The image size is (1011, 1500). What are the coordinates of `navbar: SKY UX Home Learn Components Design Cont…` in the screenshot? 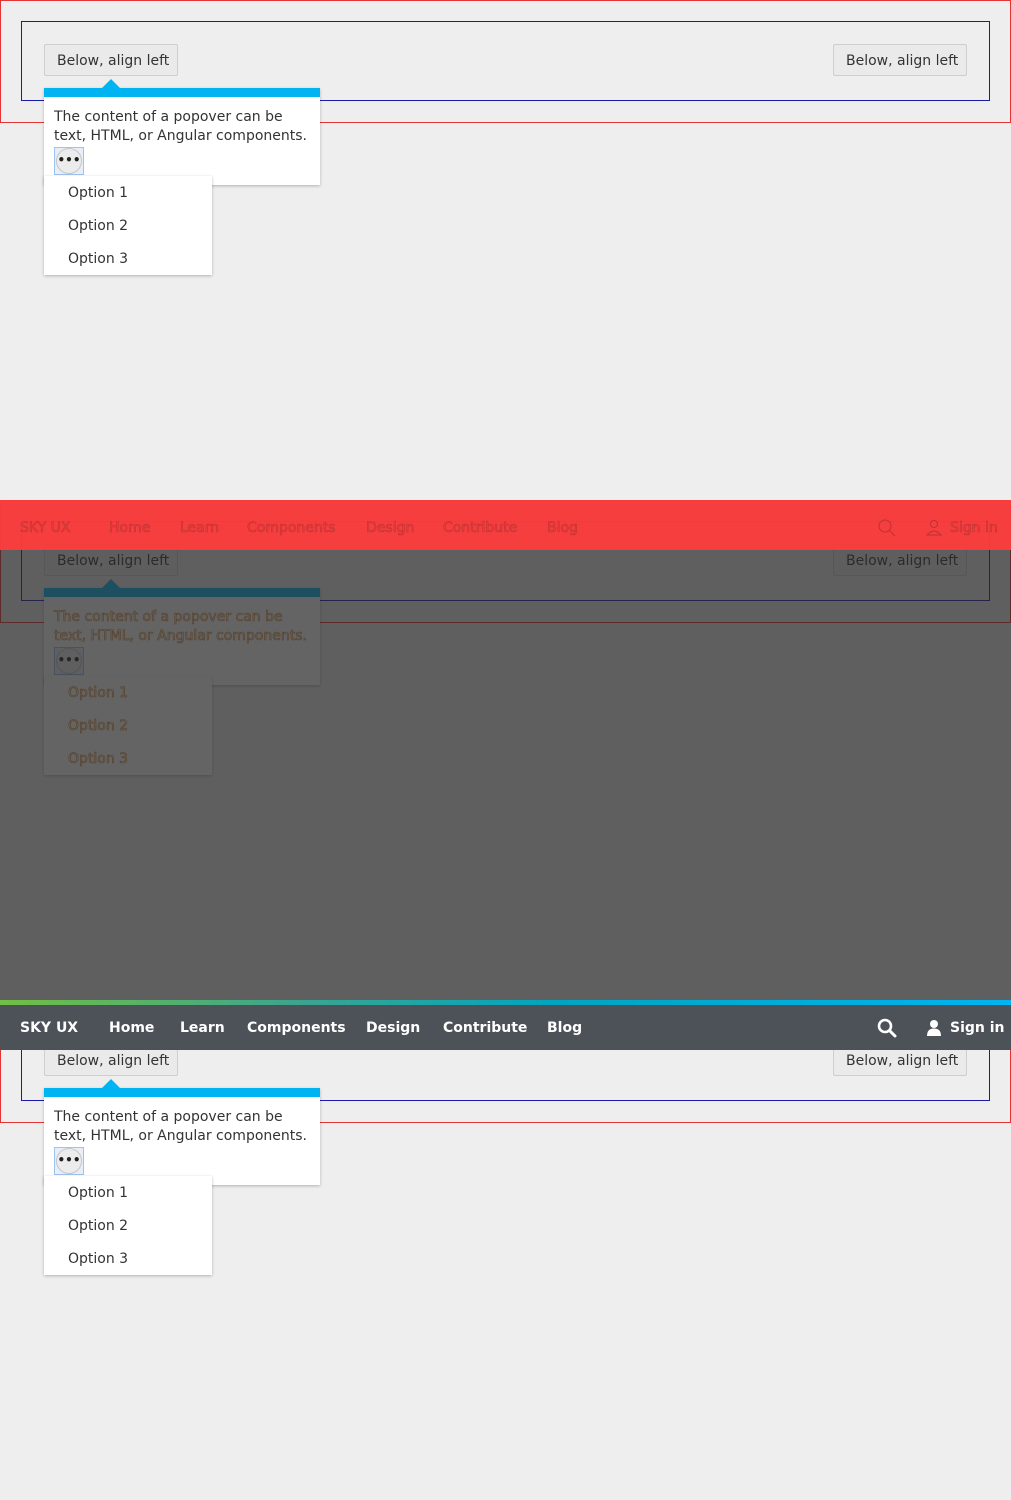 It's located at (505, 1025).